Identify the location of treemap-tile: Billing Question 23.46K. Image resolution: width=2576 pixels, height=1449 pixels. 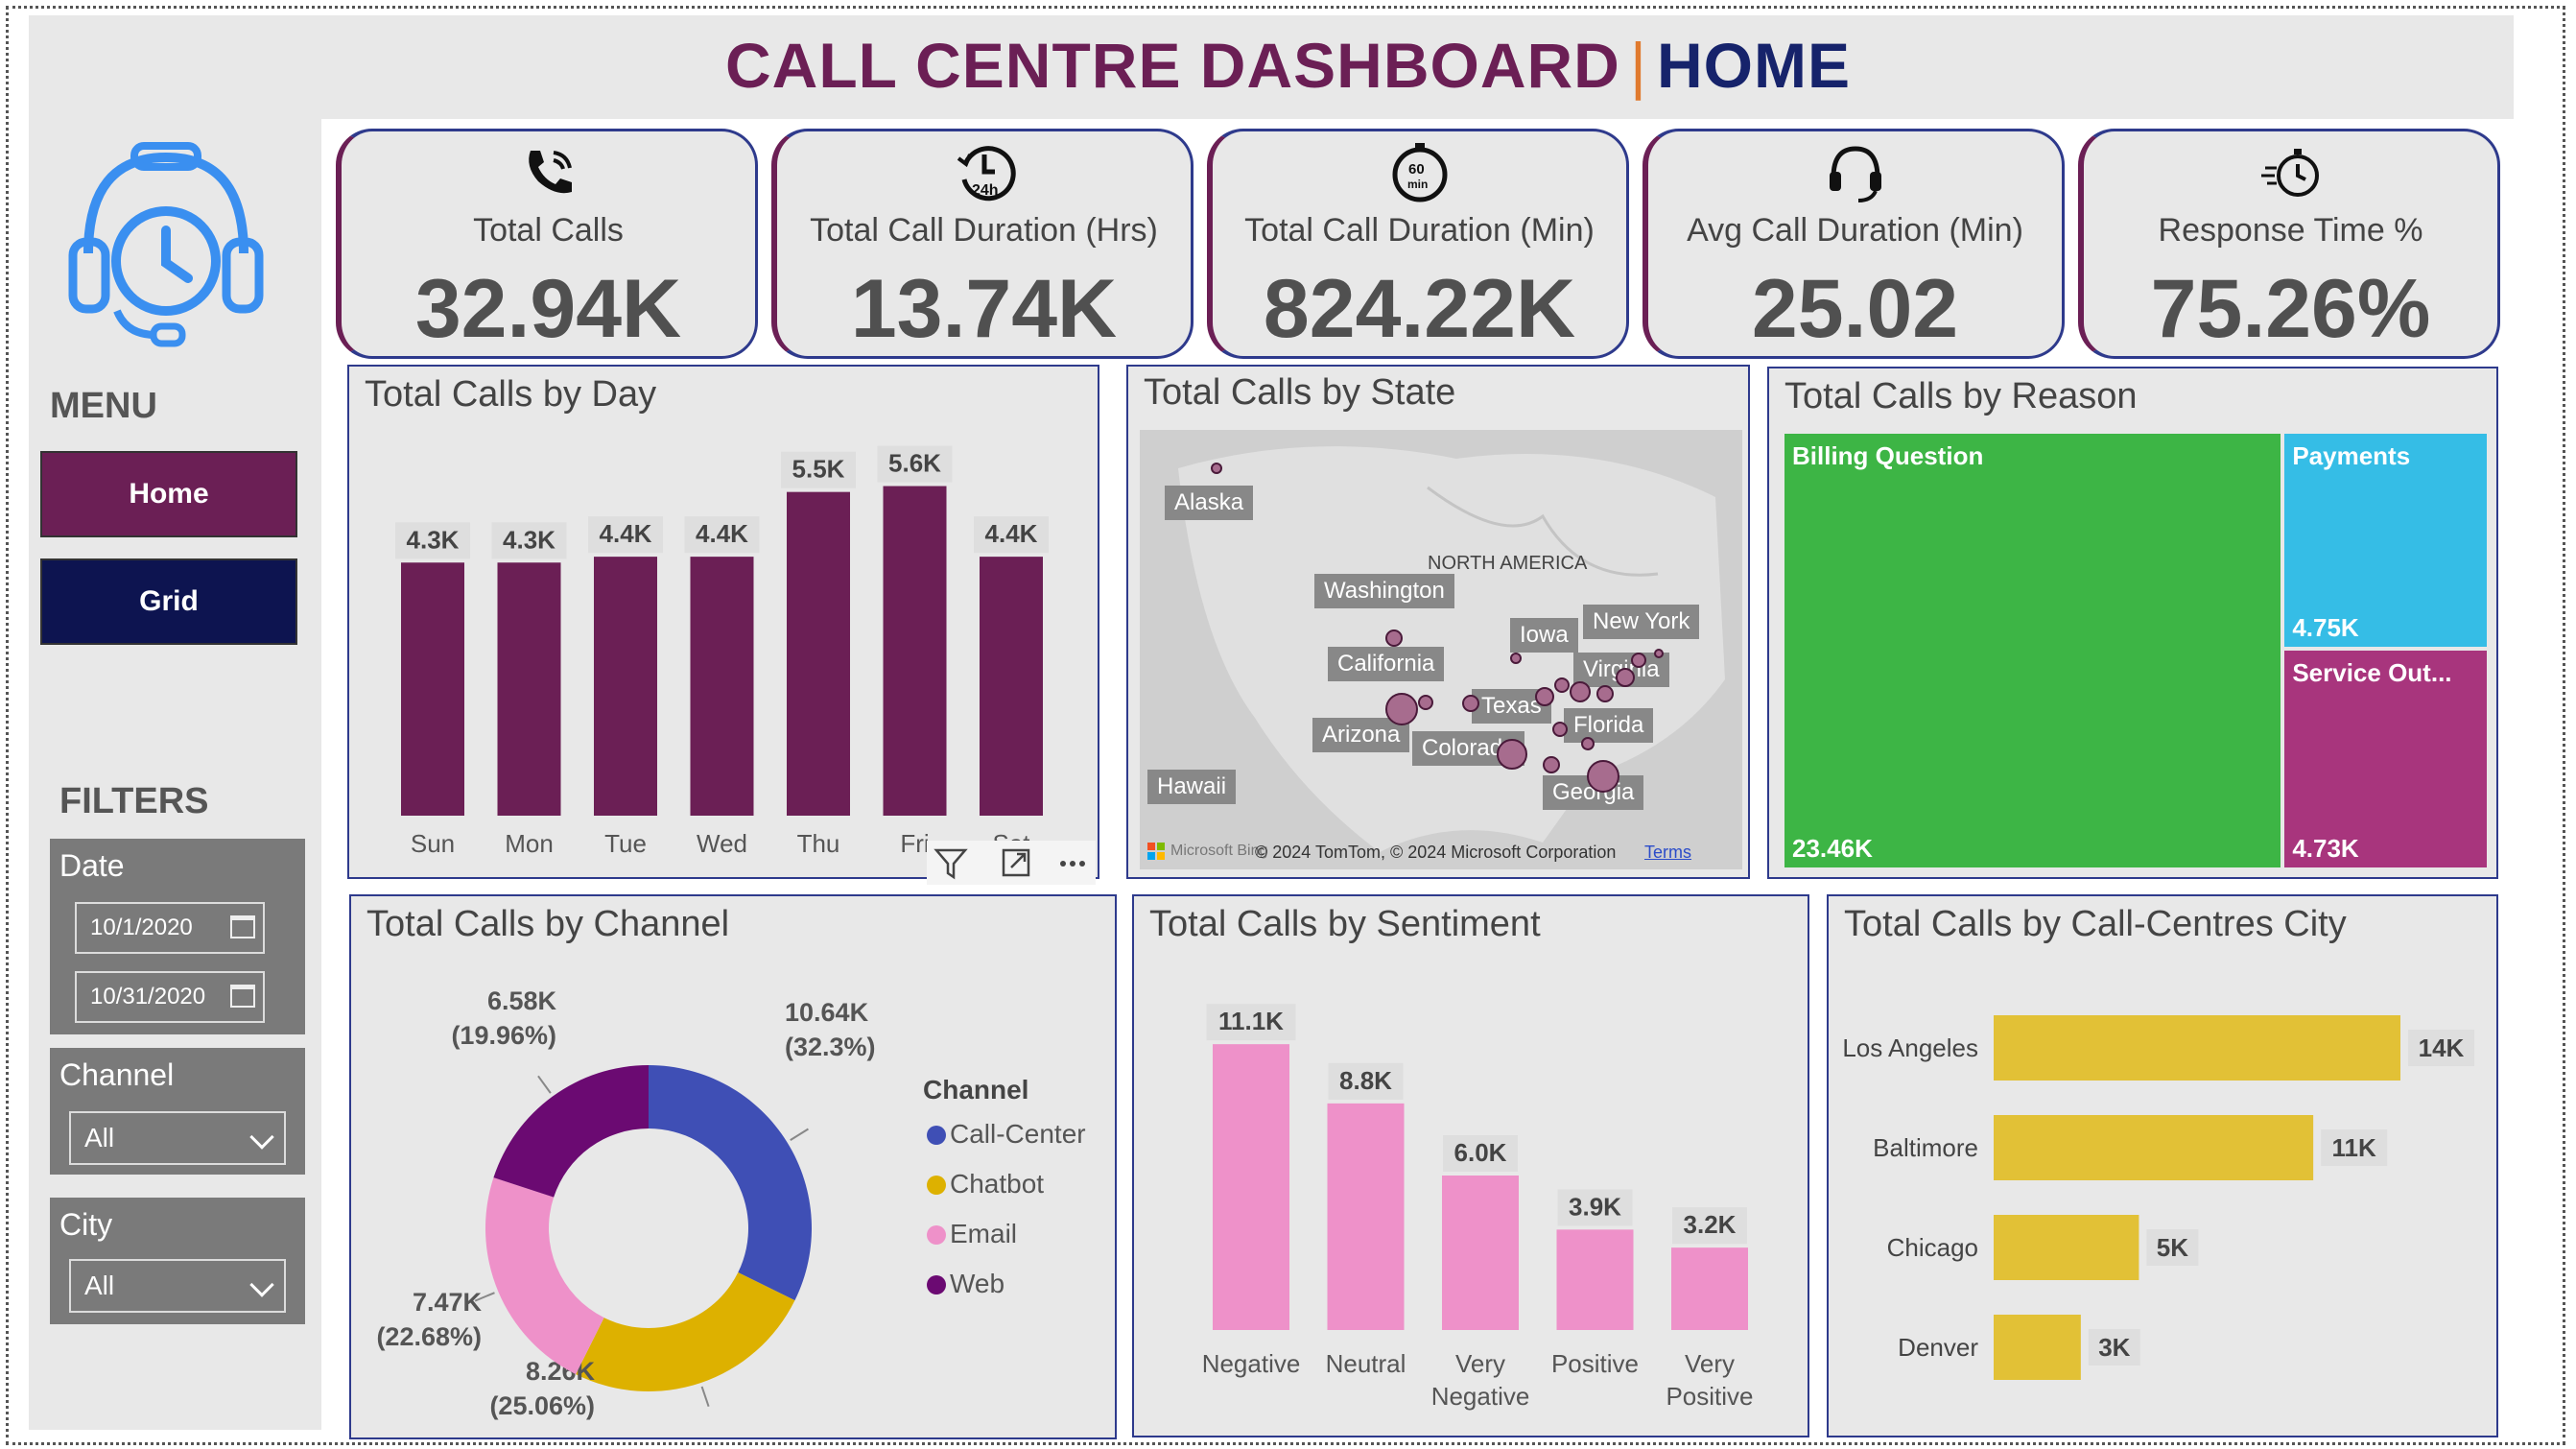
(2033, 651).